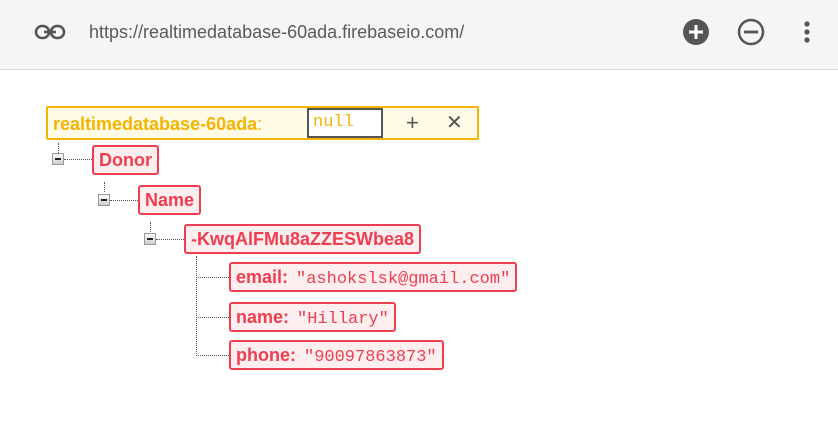 The image size is (838, 434). I want to click on leaf-value: "Hillary", so click(343, 319).